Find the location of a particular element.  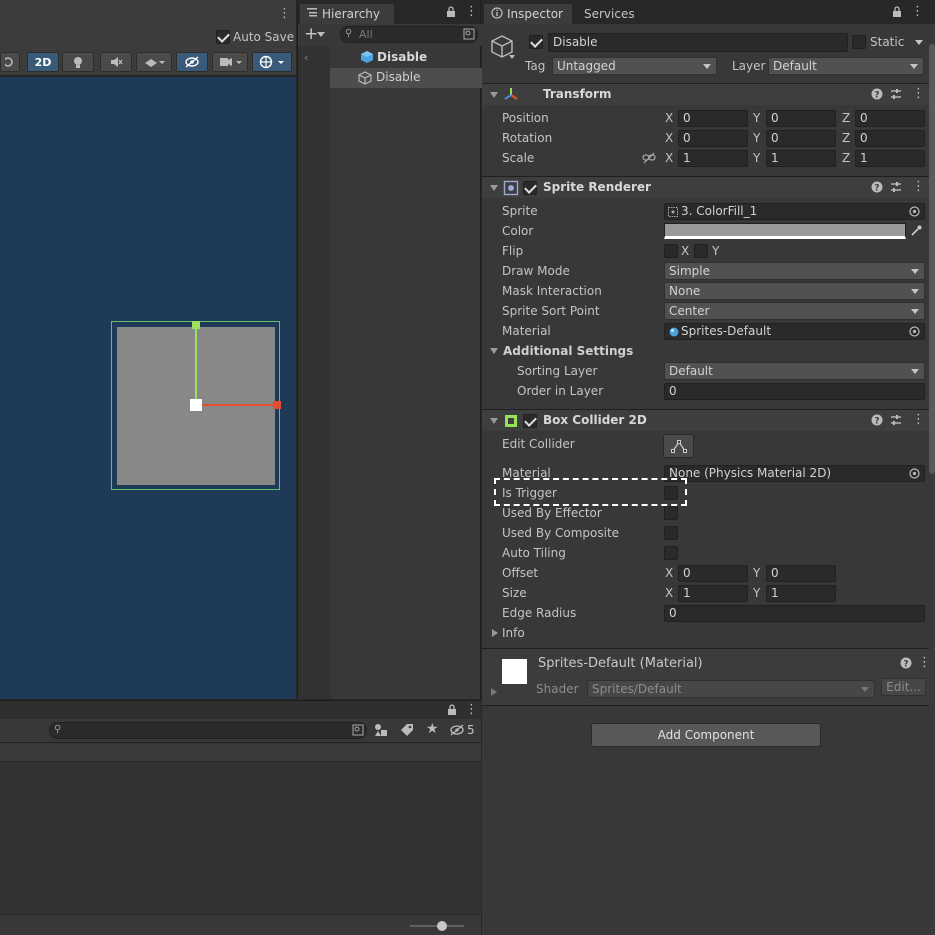

sorting-layer-dropdown: Default is located at coordinates (794, 371).